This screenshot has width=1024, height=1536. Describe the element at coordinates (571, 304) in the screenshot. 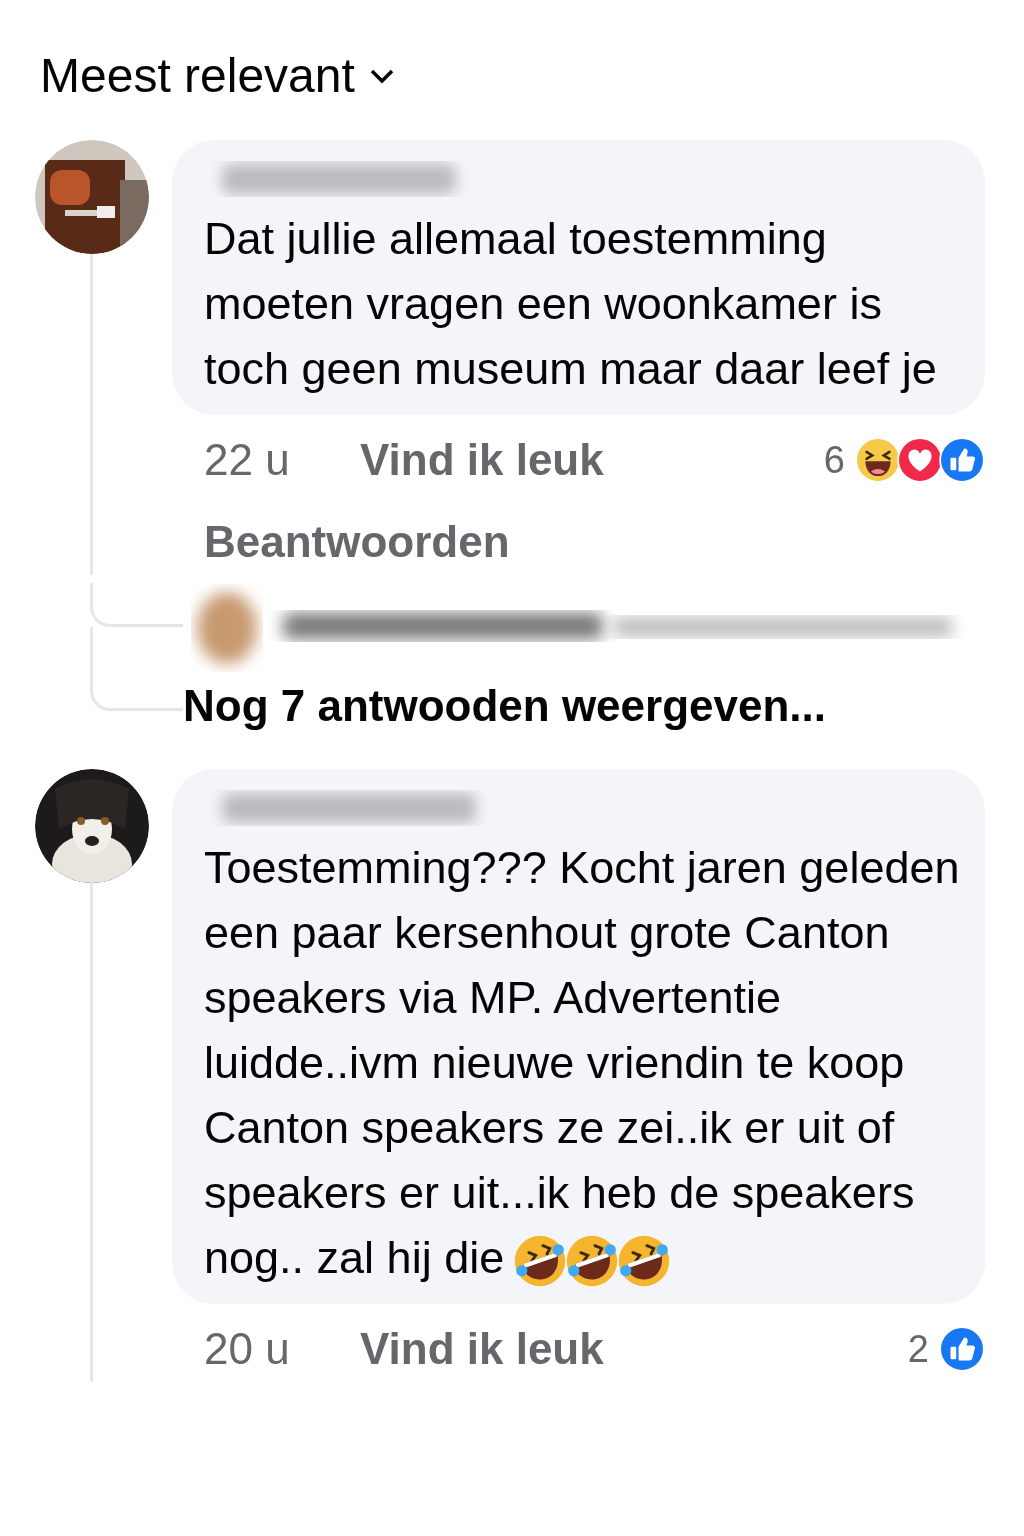

I see `comment-text: Dat jullie allemaal toestemming moeten vragen een woonkamer is toch geen museum maar daar leef je` at that location.